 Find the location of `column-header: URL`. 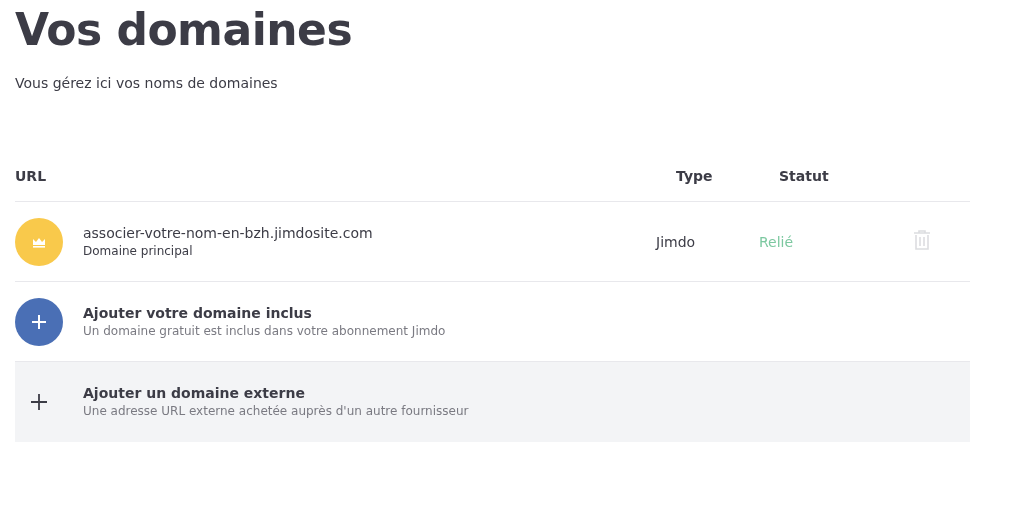

column-header: URL is located at coordinates (31, 176).